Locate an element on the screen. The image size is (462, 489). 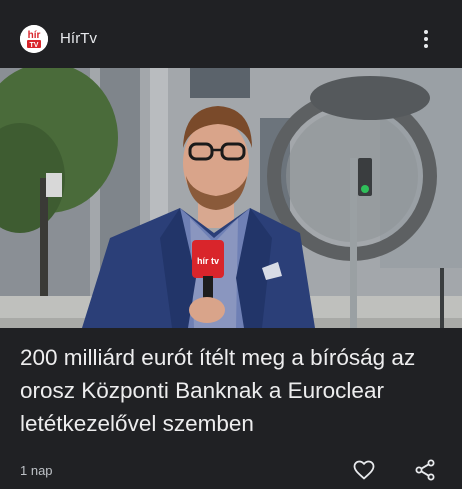
share-button is located at coordinates (425, 470).